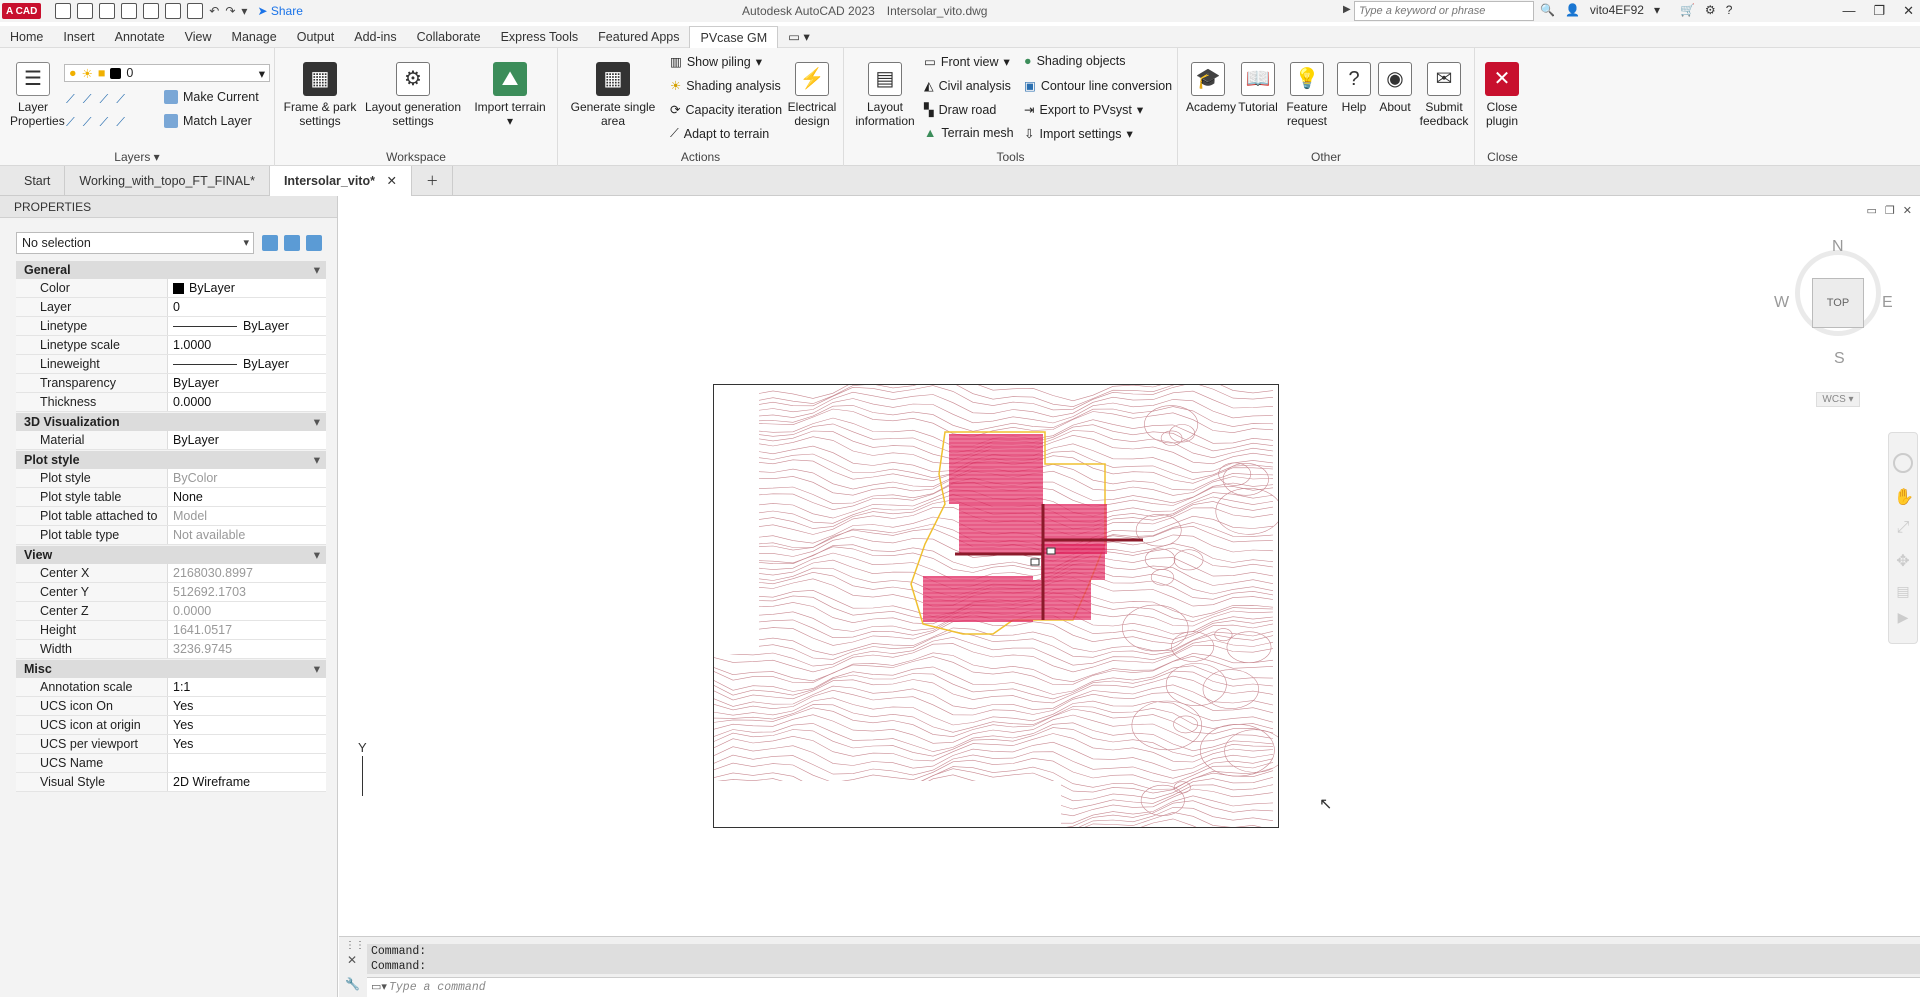 This screenshot has height=997, width=1920. I want to click on prop-row: UCS icon at origin Yes, so click(171, 725).